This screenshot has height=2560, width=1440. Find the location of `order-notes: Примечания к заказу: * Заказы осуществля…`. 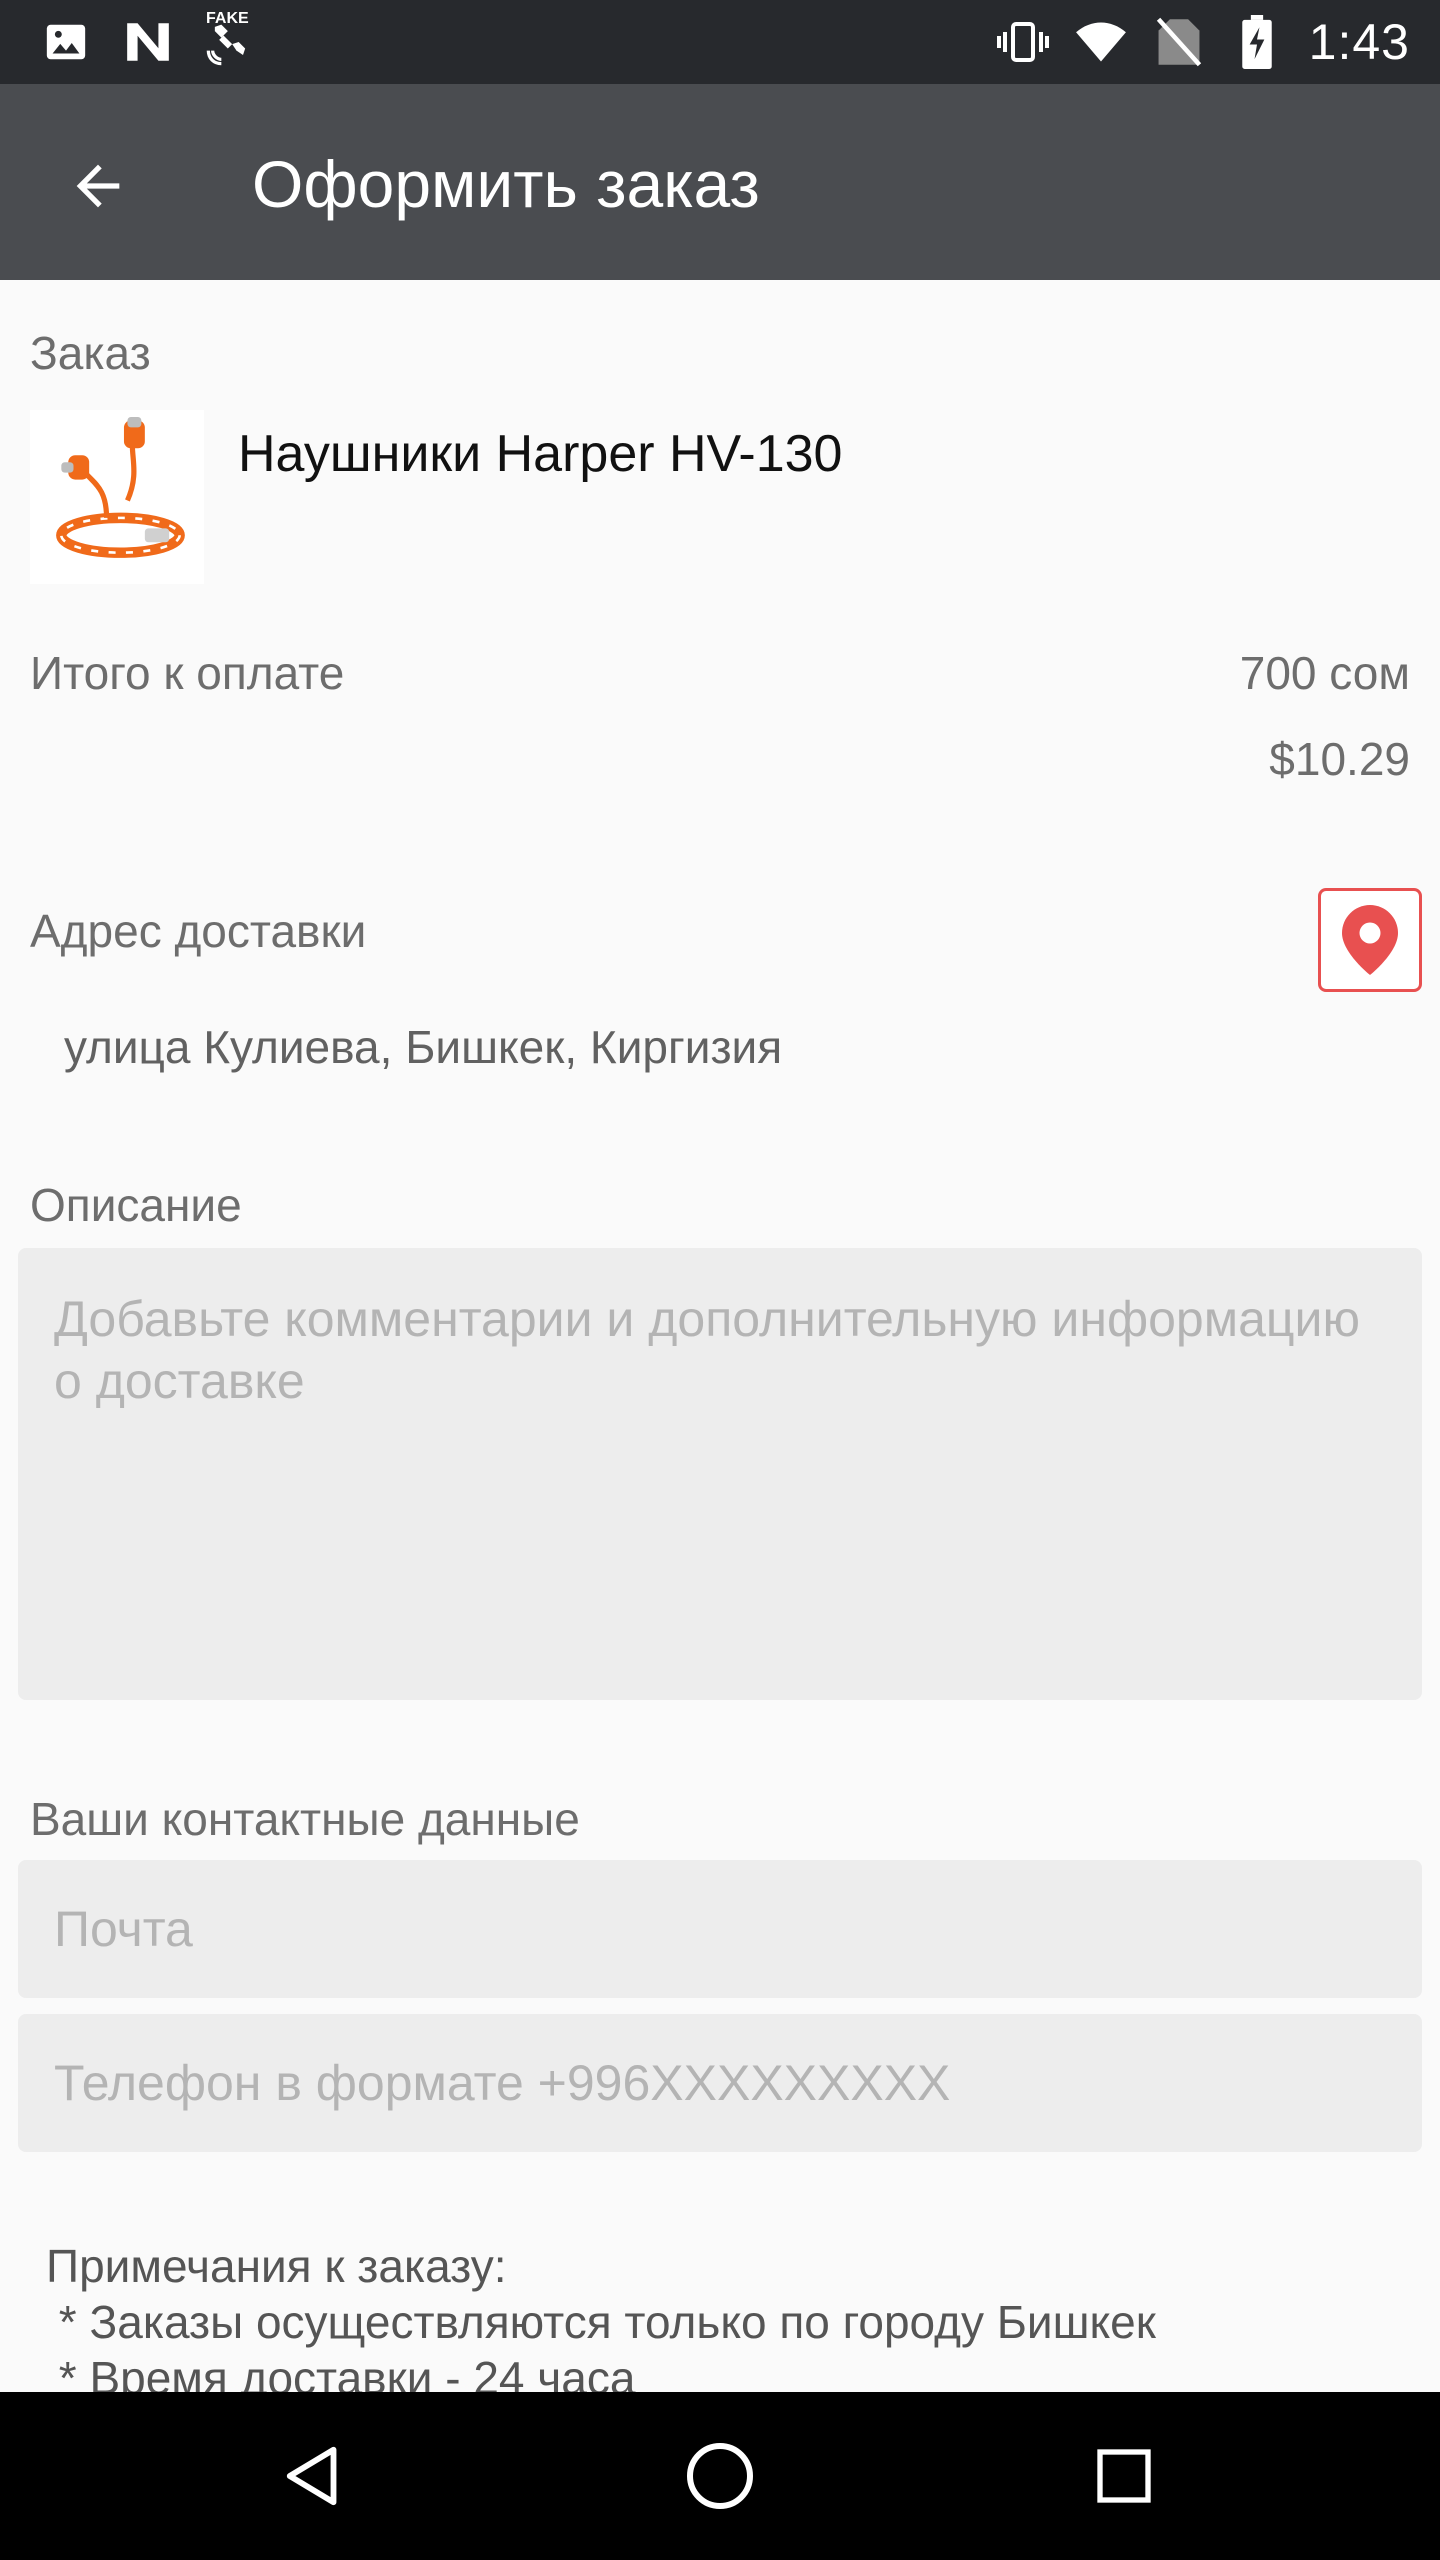

order-notes: Примечания к заказу: * Заказы осуществля… is located at coordinates (601, 2315).